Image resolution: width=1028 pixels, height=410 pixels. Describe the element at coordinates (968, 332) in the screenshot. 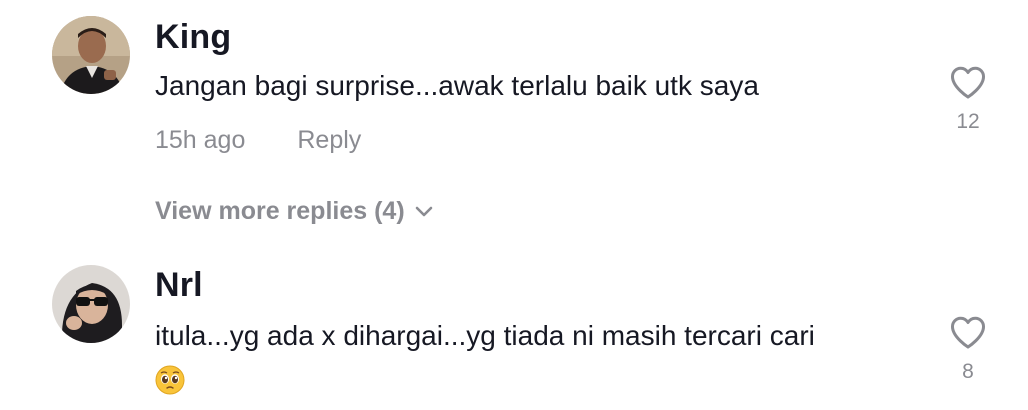

I see `heart-outline-icon` at that location.